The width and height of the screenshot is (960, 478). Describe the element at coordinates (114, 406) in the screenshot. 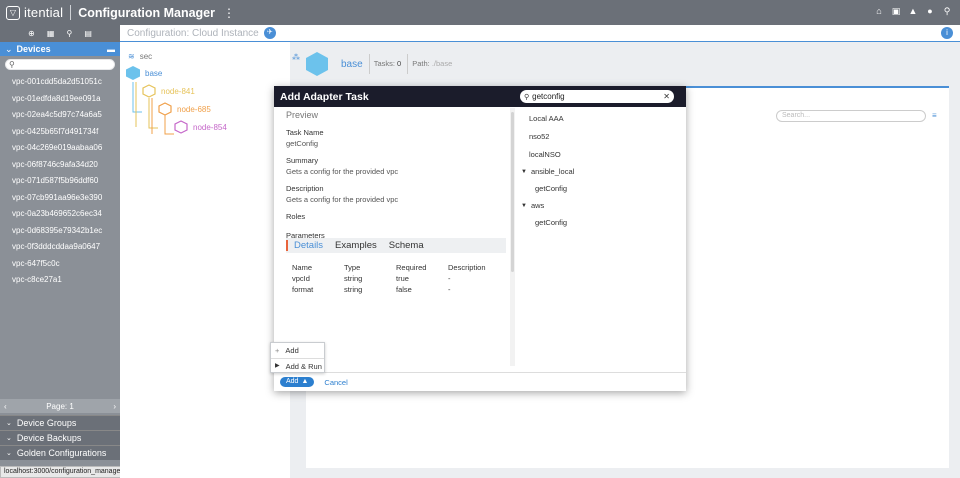

I see `next-page-icon: ›` at that location.